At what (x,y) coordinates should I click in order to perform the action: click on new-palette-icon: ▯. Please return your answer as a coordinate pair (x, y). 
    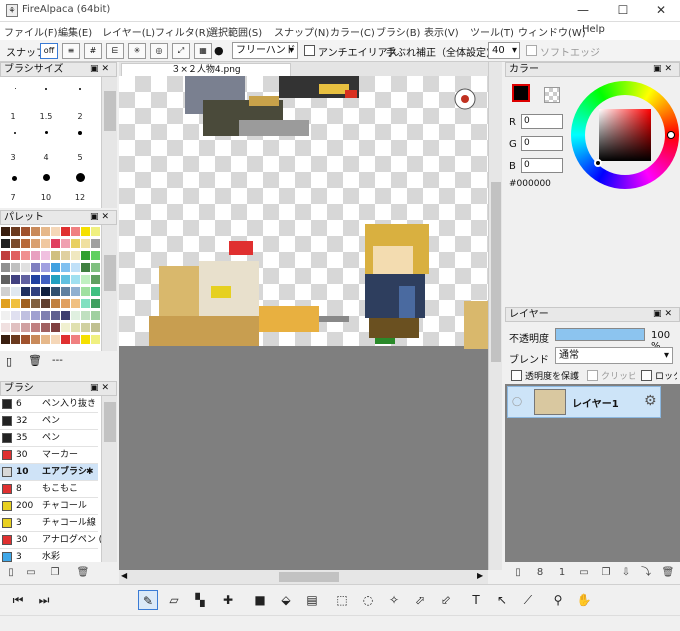
    Looking at the image, I should click on (9, 361).